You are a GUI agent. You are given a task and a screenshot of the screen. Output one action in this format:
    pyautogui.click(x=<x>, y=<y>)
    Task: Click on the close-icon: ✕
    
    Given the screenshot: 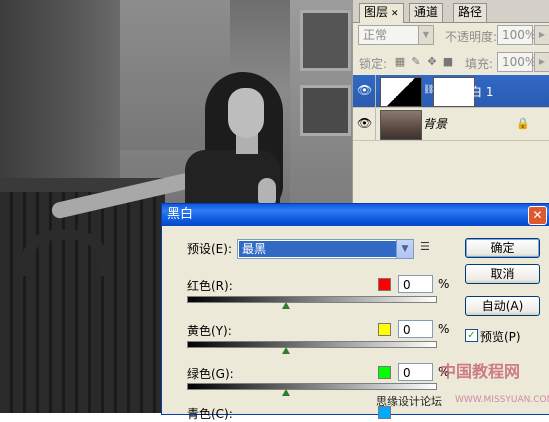 What is the action you would take?
    pyautogui.click(x=395, y=14)
    